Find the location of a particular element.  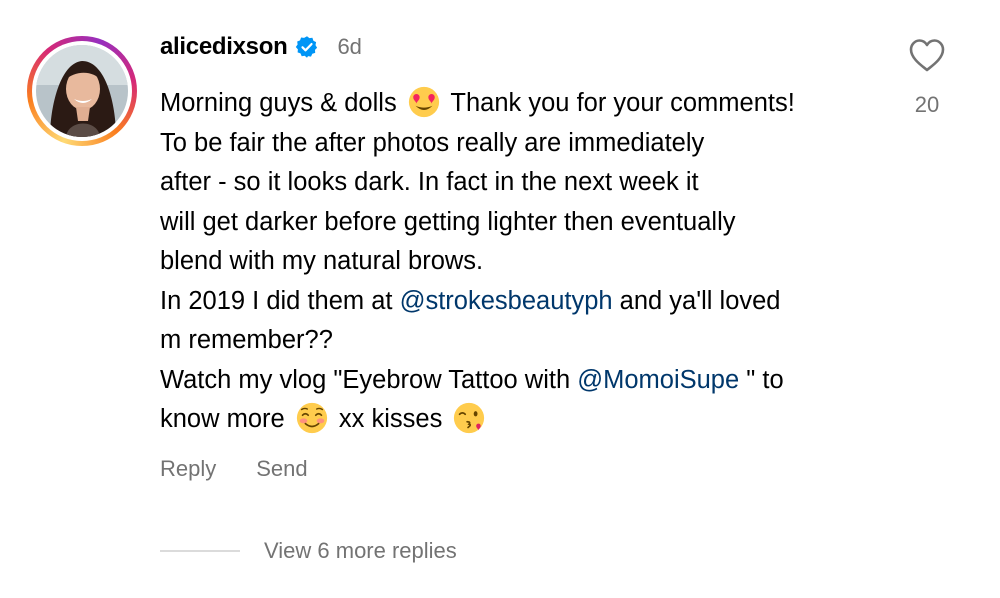

comment-header: alicedixson 6d is located at coordinates (261, 47).